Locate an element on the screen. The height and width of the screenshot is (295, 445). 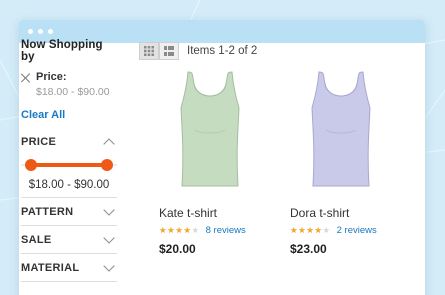
now-shopping-title: Now Shopping by is located at coordinates (62, 51).